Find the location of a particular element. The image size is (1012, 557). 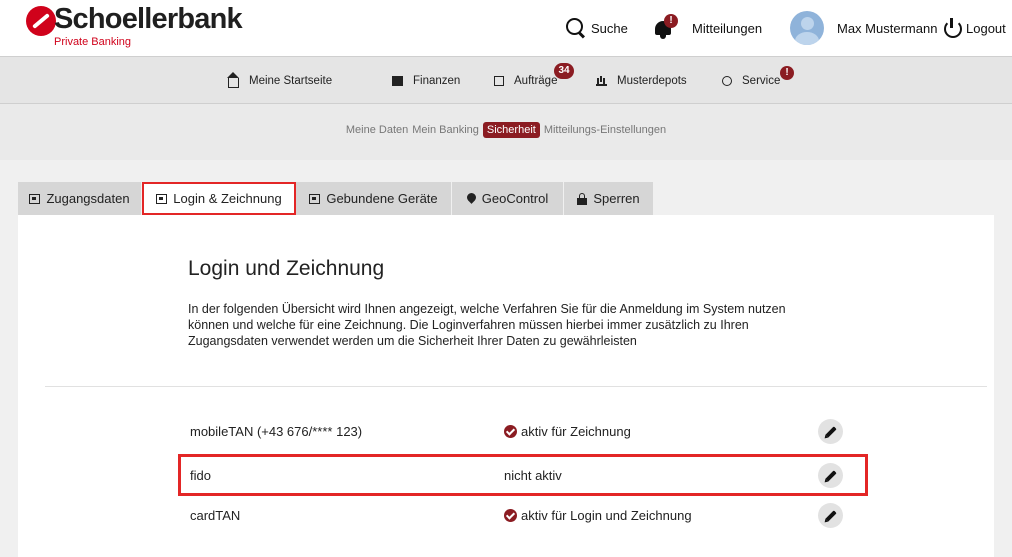

user-name: Max Mustermann is located at coordinates (887, 28).